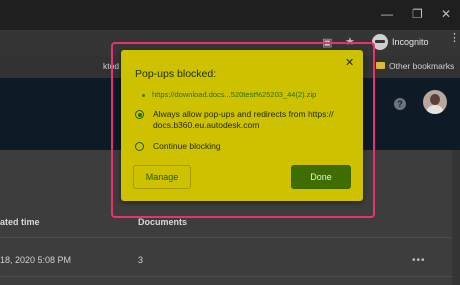 This screenshot has width=460, height=285. I want to click on browser-menu-icon: ⋮, so click(454, 38).